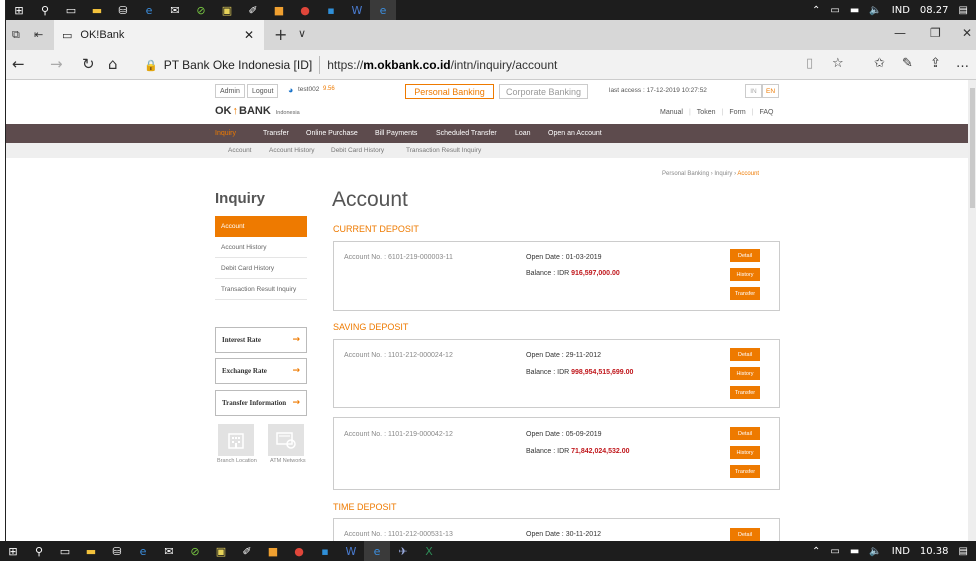 The height and width of the screenshot is (561, 976). Describe the element at coordinates (575, 133) in the screenshot. I see `menu-open-account: Open an Account` at that location.